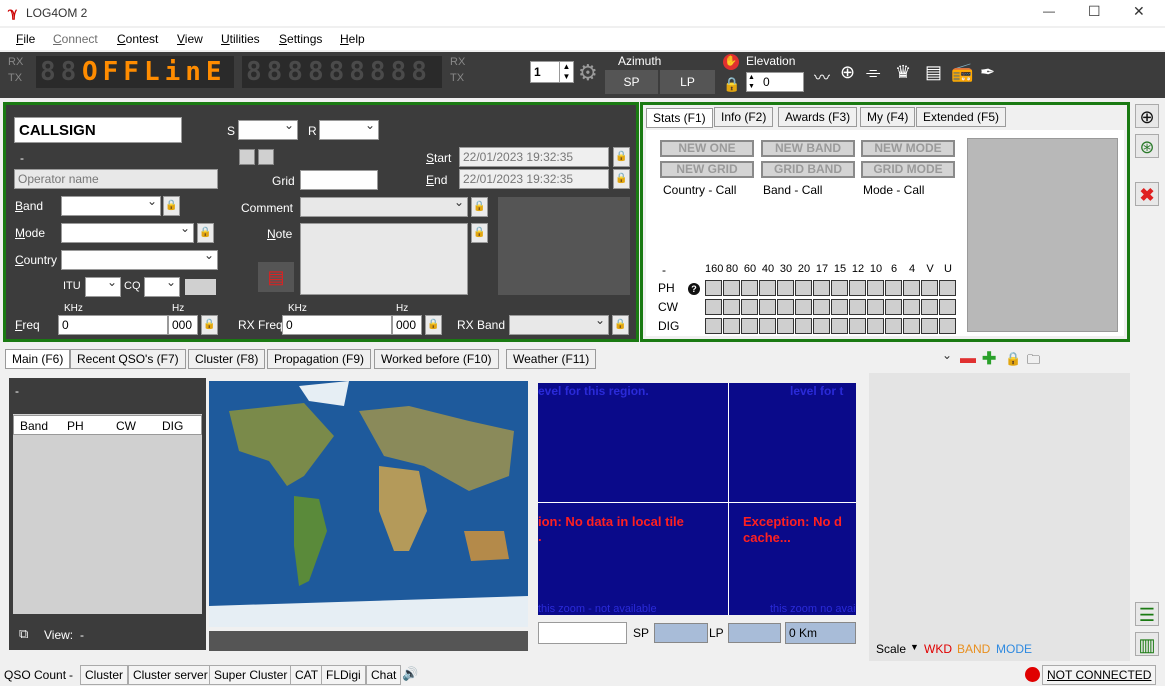  Describe the element at coordinates (534, 157) in the screenshot. I see `start-datetime: 22/01/2023 19:32:35` at that location.